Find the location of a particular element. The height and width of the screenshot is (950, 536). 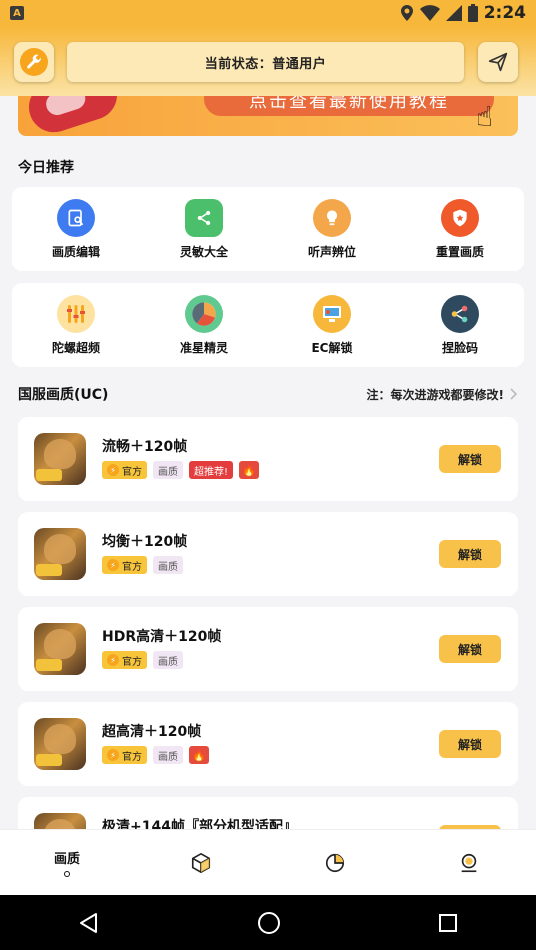

tool-face-code: 捏脸码 is located at coordinates (460, 325).